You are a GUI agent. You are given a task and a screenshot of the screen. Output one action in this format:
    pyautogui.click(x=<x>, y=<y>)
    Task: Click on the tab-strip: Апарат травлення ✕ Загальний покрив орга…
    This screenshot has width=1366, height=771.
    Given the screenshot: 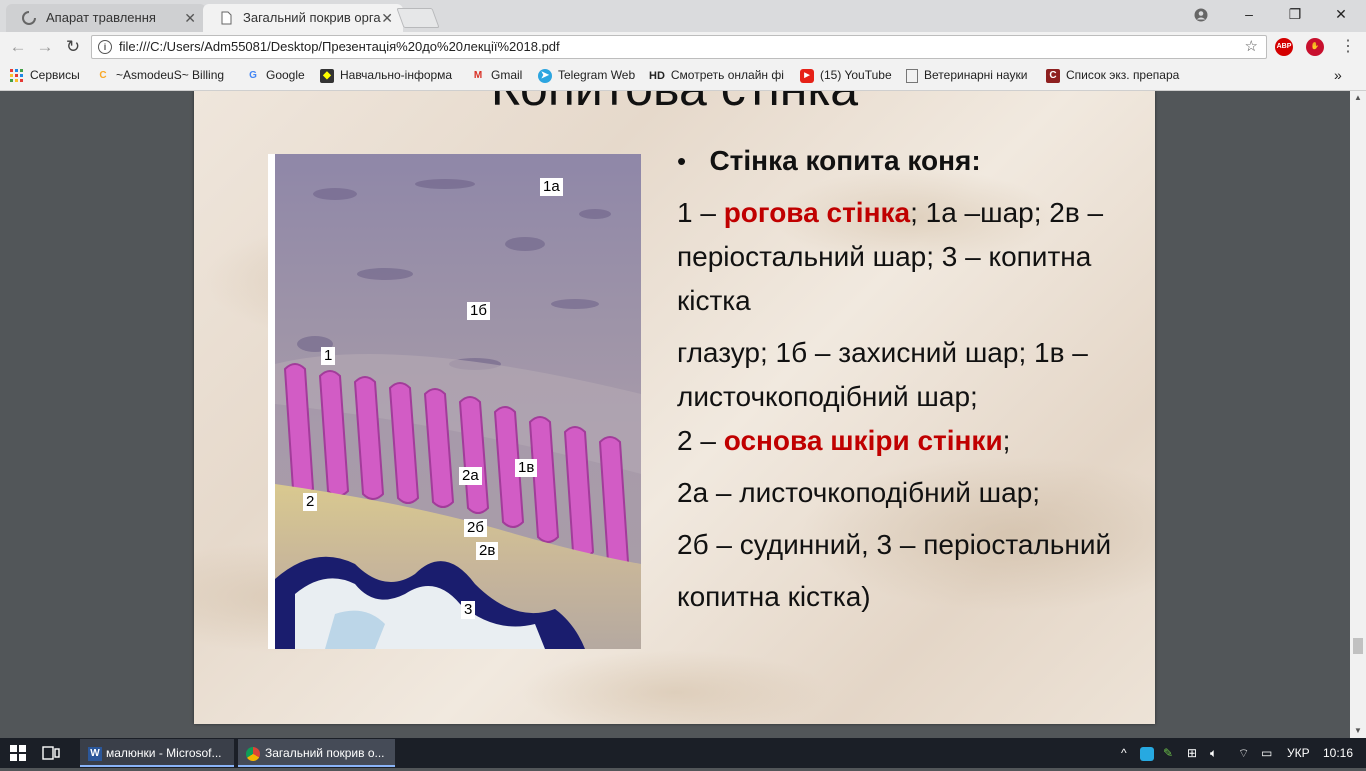 What is the action you would take?
    pyautogui.click(x=683, y=16)
    